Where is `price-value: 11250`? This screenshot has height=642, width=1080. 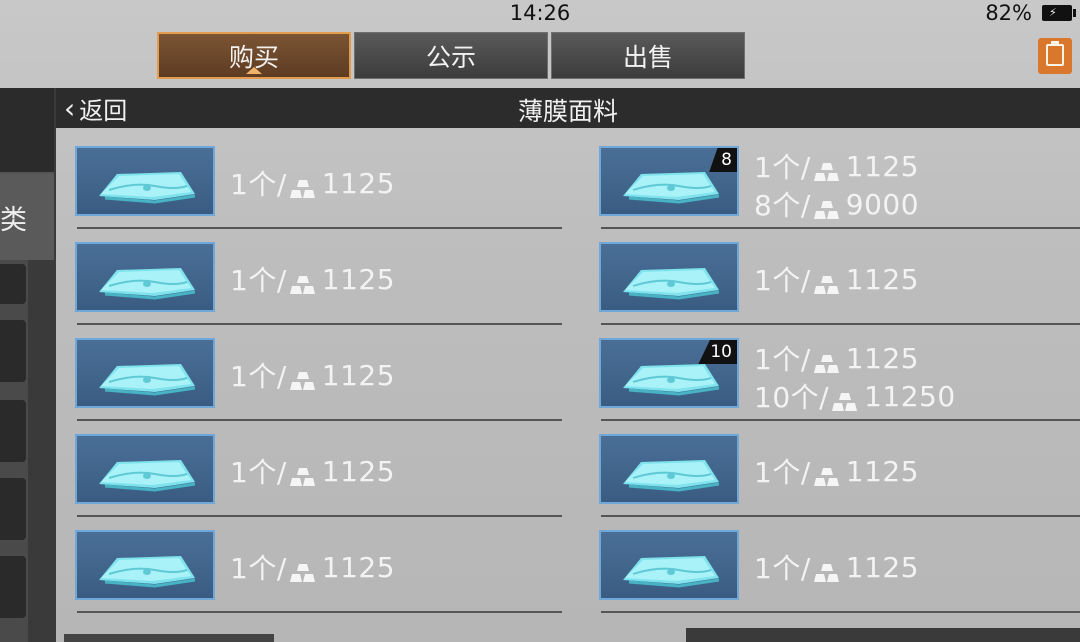
price-value: 11250 is located at coordinates (910, 396).